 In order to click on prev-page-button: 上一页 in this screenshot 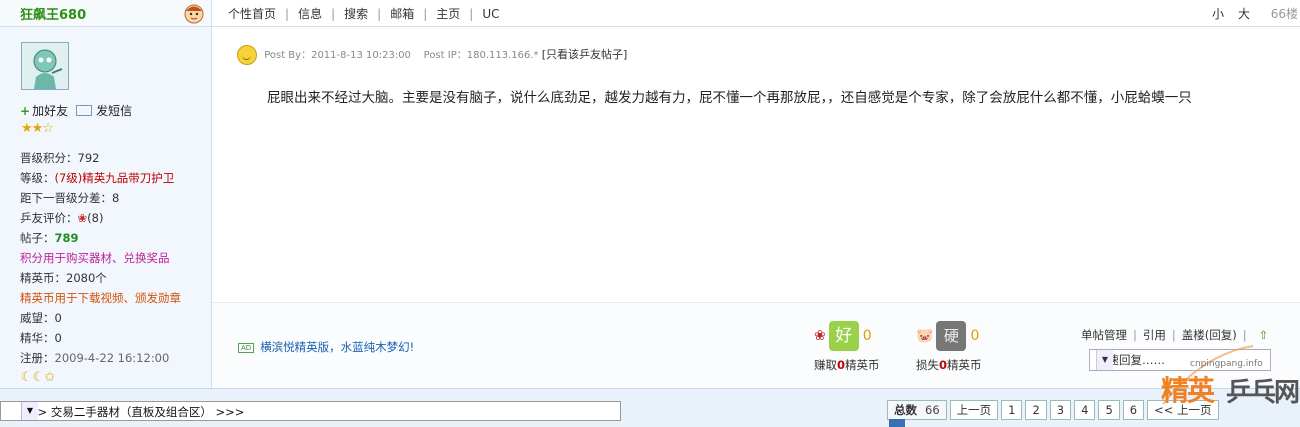, I will do `click(974, 410)`.